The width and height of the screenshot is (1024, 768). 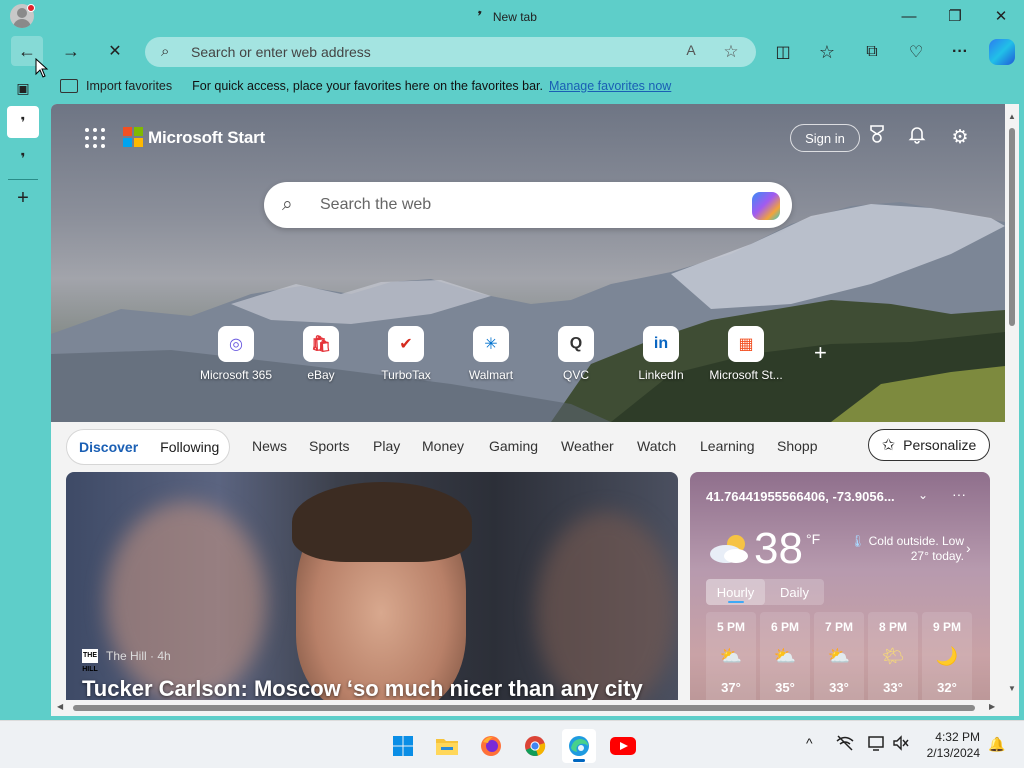 I want to click on ebay-icon: 🛍, so click(x=321, y=344).